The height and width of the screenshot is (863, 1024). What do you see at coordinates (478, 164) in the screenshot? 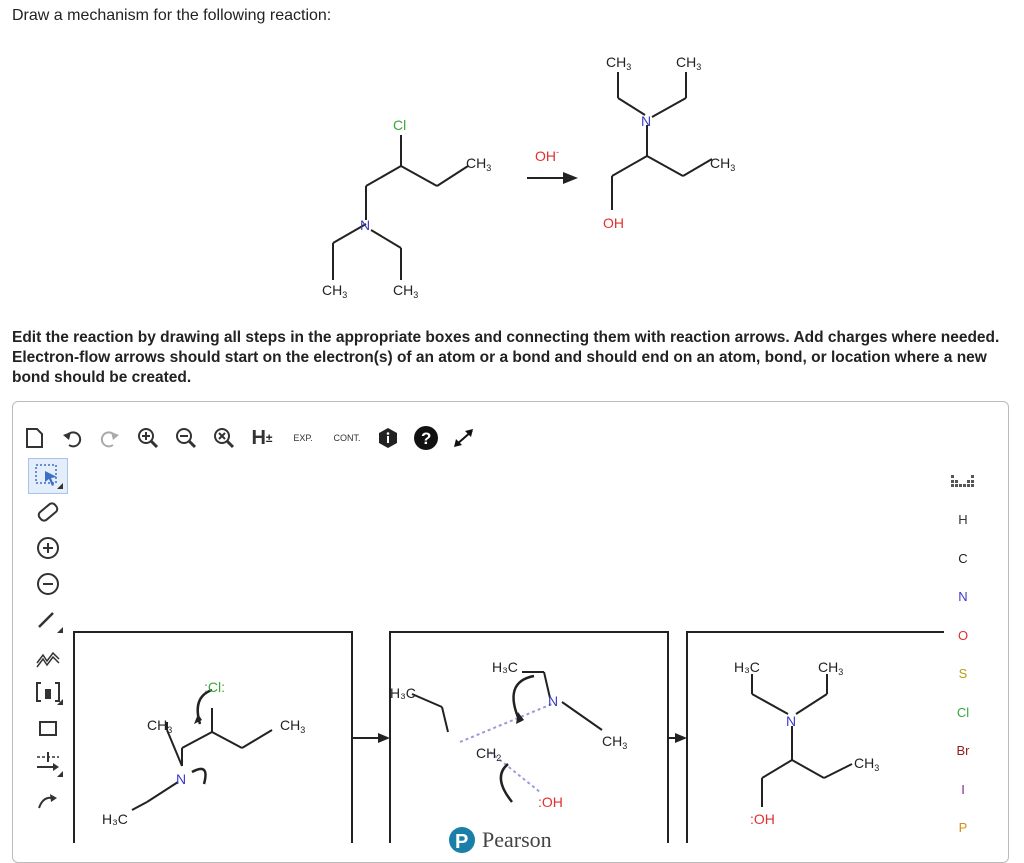
I see `reactant-ch3-right: CH3` at bounding box center [478, 164].